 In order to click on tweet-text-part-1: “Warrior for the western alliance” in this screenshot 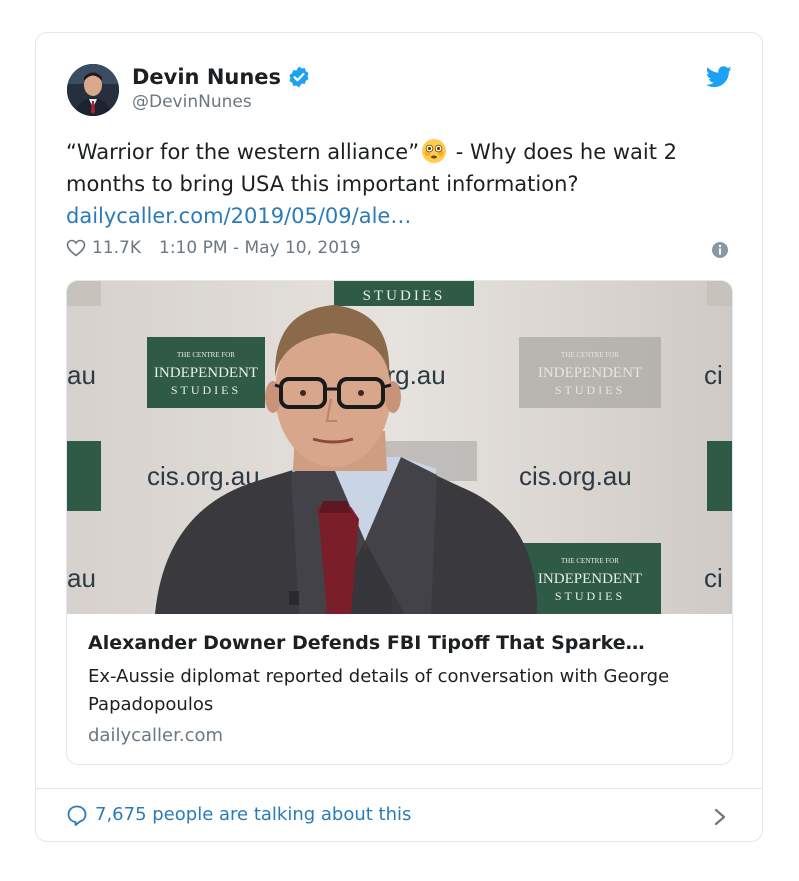, I will do `click(243, 152)`.